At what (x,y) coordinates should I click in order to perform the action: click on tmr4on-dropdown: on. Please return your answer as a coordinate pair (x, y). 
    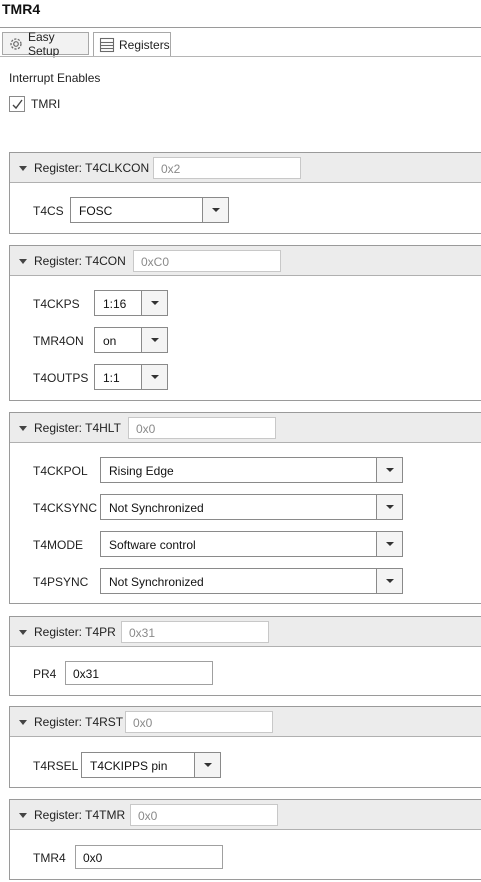
    Looking at the image, I should click on (131, 340).